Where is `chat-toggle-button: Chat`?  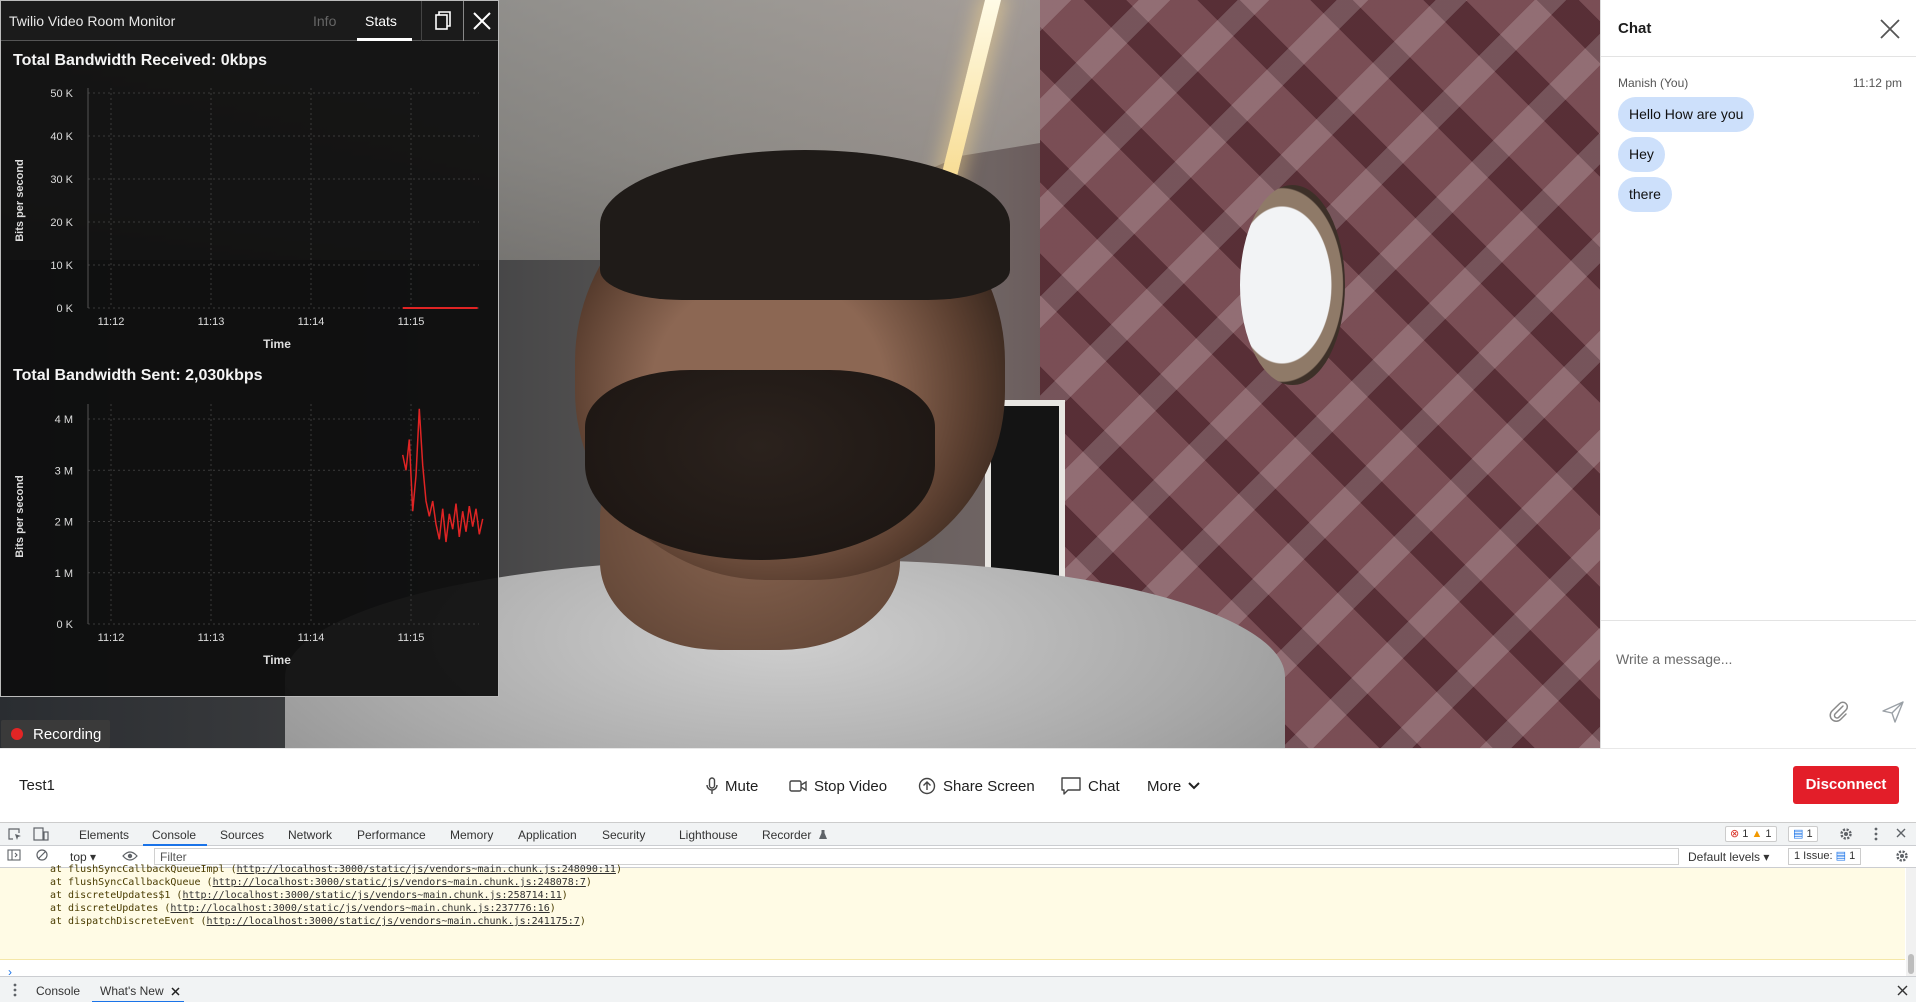 chat-toggle-button: Chat is located at coordinates (1090, 786).